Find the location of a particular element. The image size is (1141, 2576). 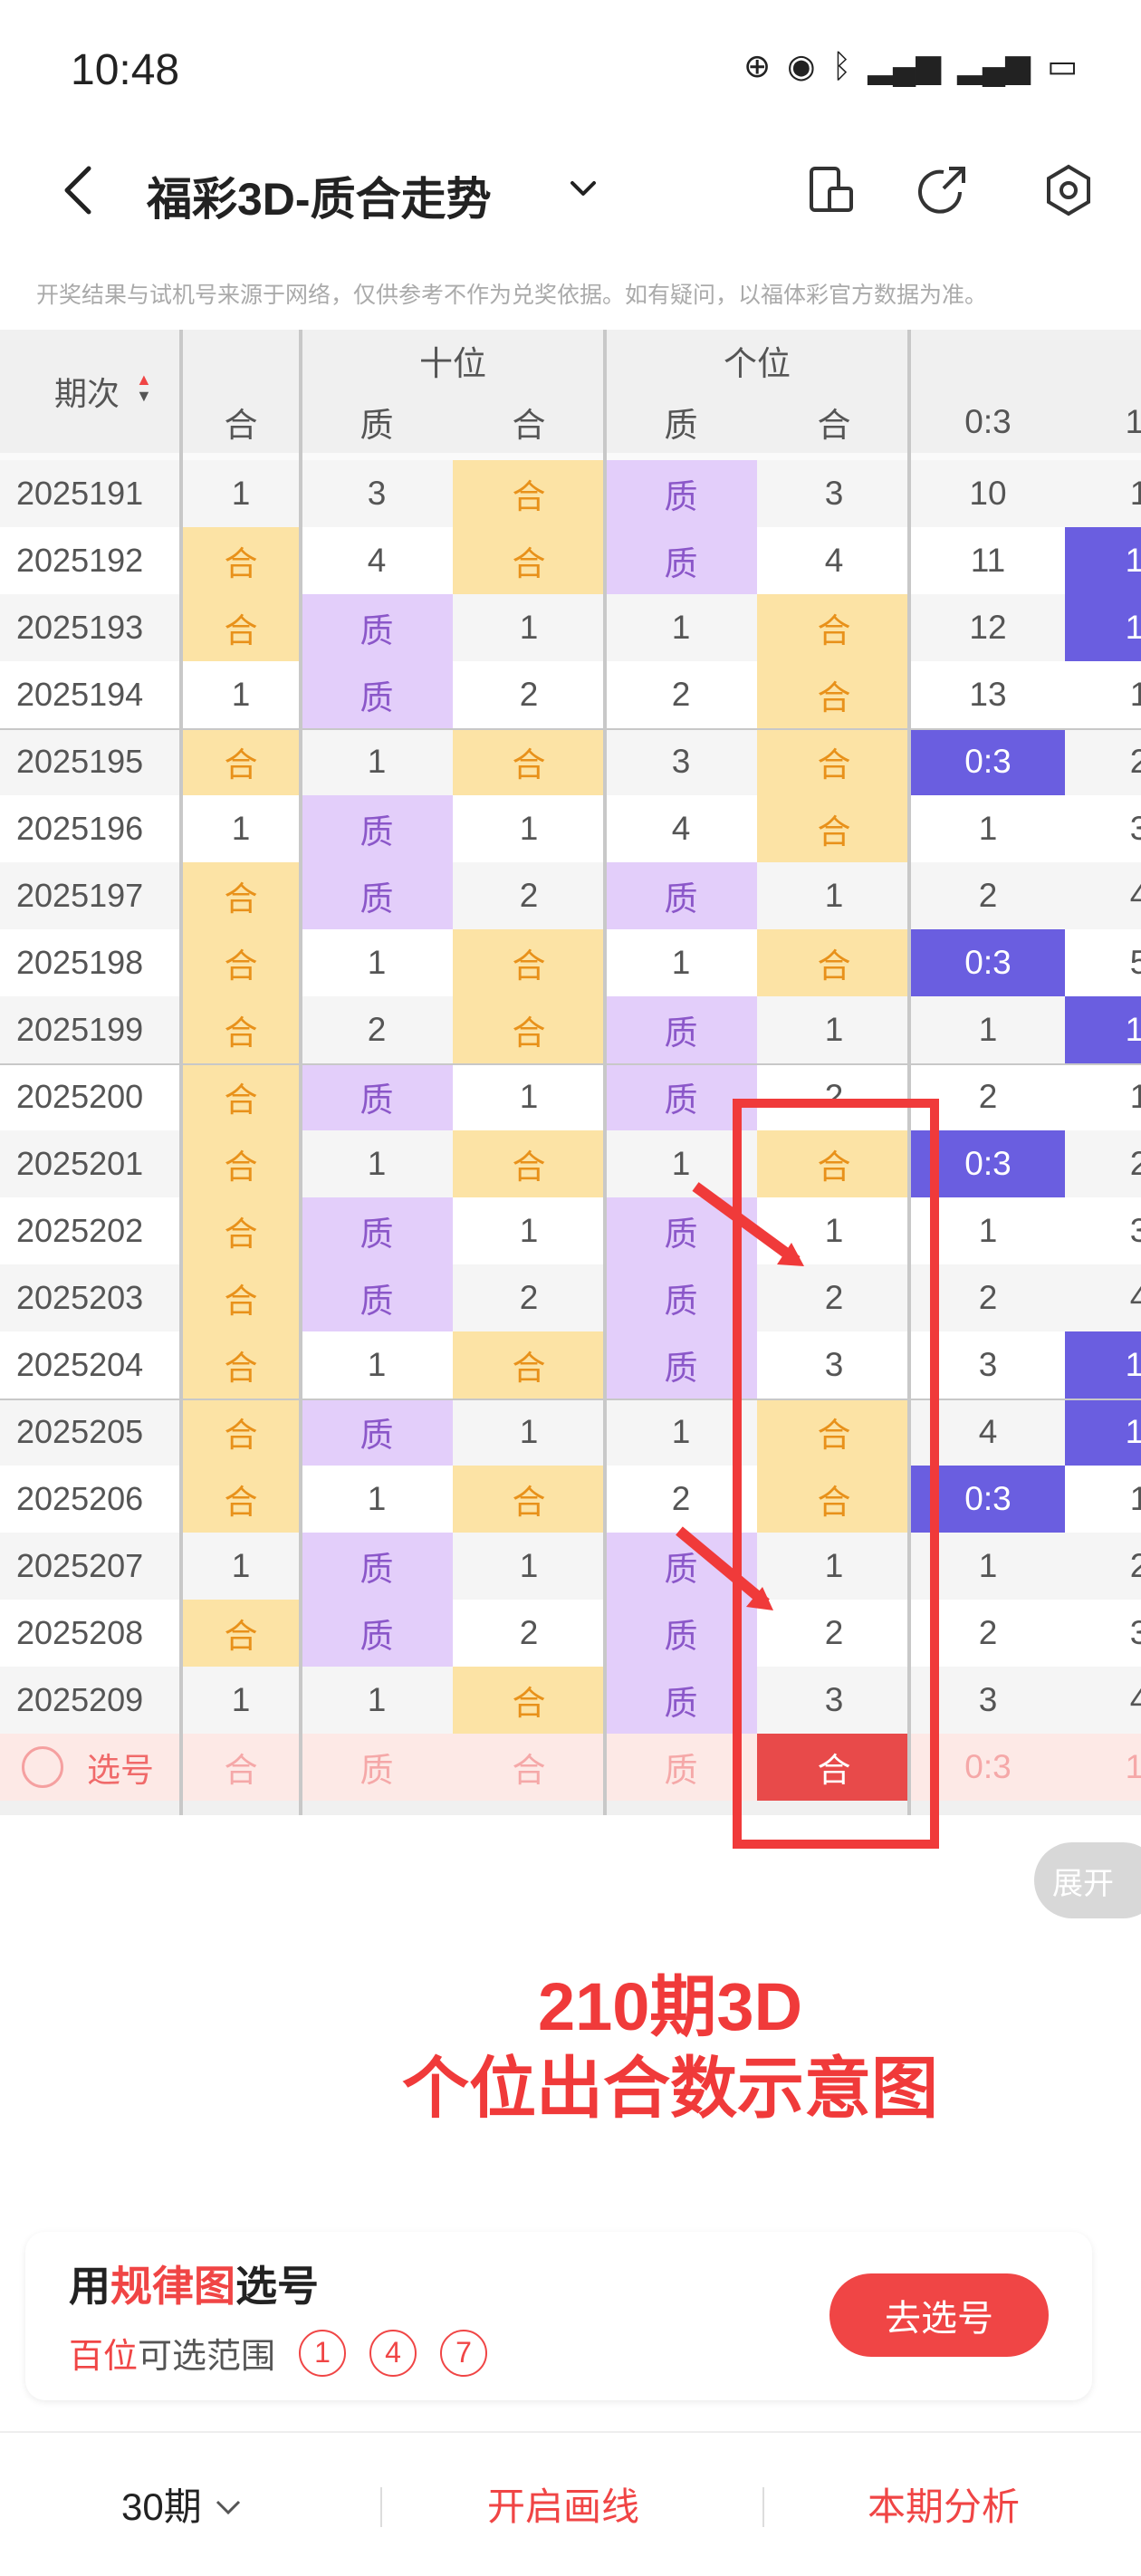

page-title: 福彩3D-质合走势 is located at coordinates (320, 195).